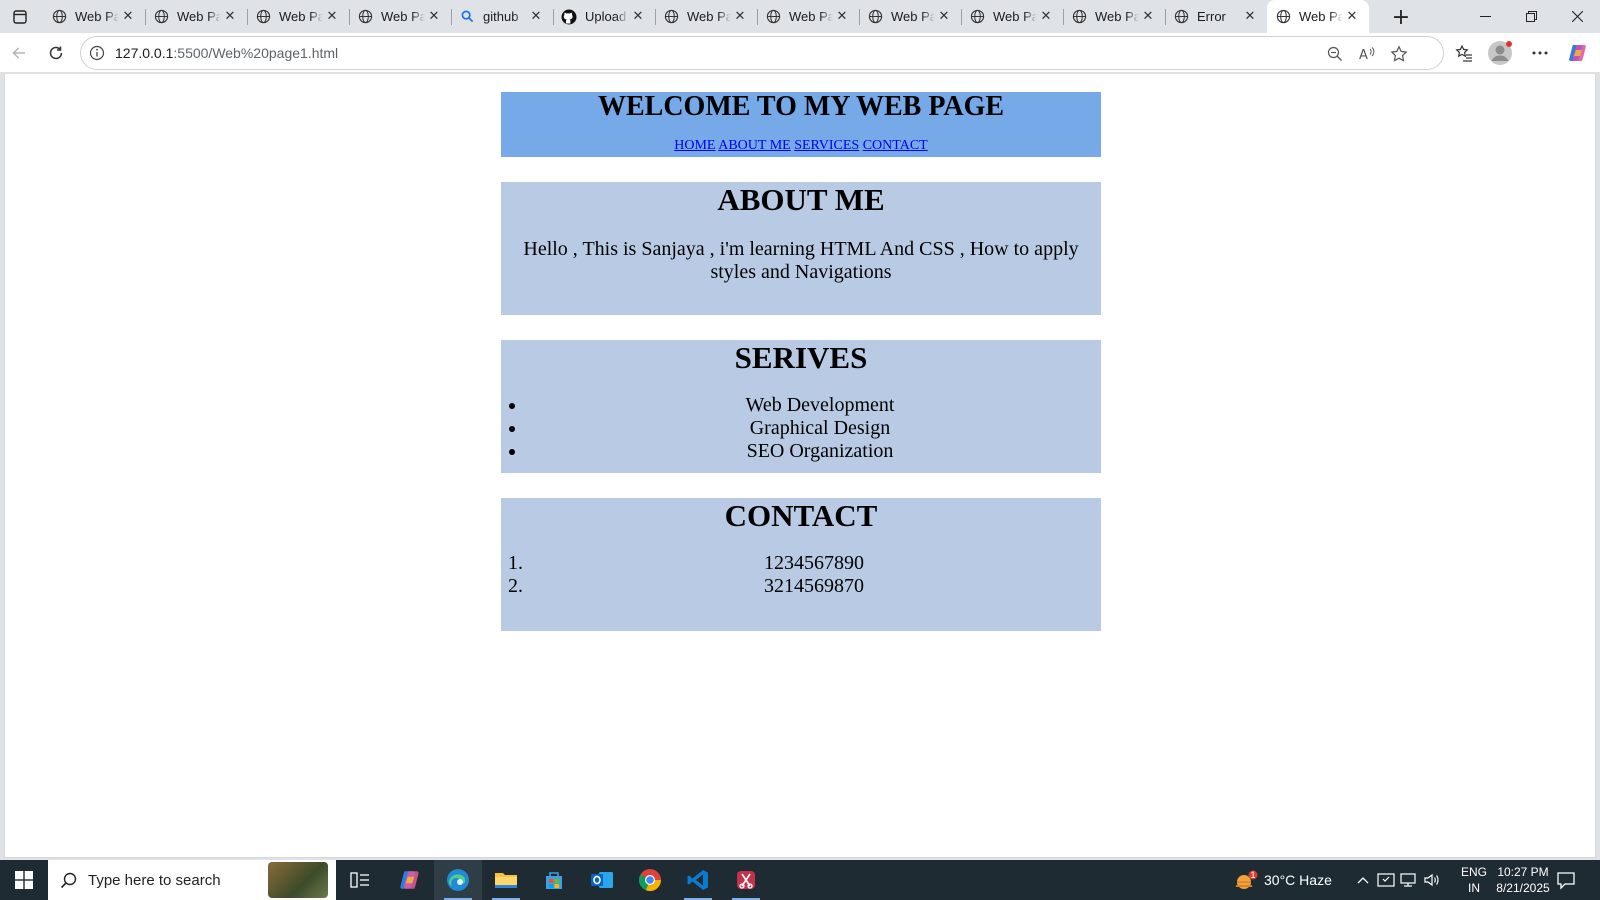  Describe the element at coordinates (569, 17) in the screenshot. I see `github-icon` at that location.